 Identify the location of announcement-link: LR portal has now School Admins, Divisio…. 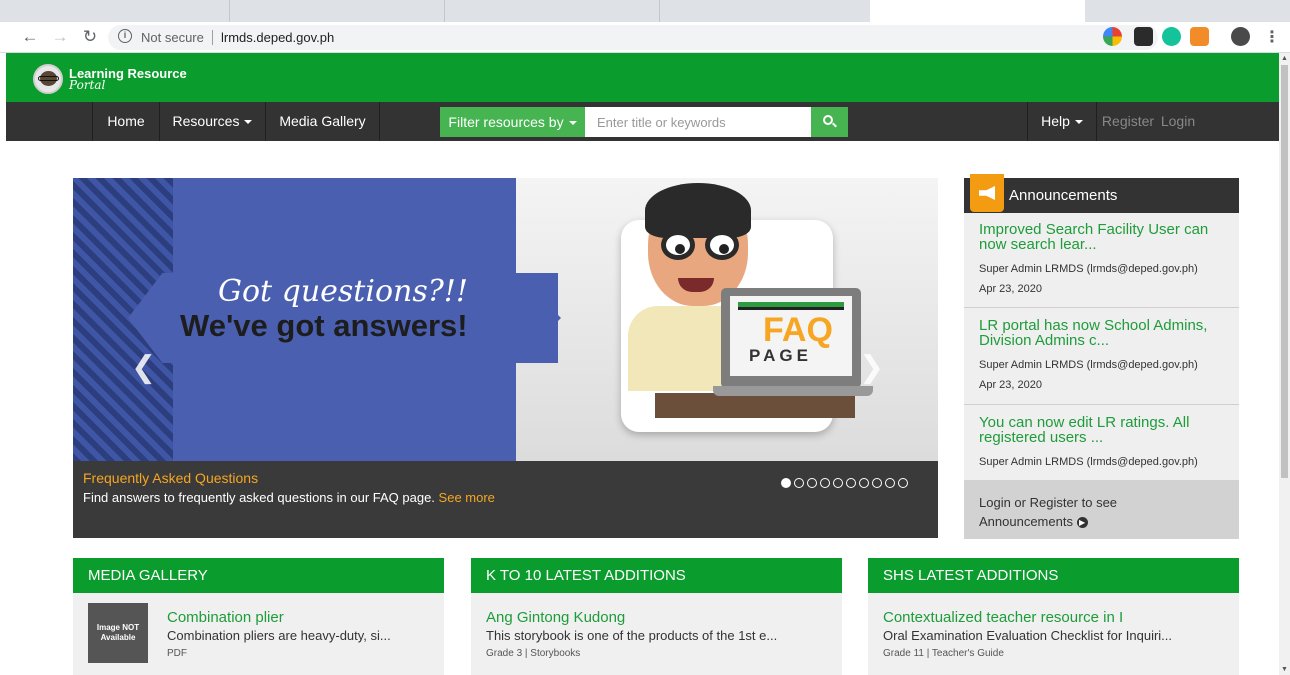
(1104, 333).